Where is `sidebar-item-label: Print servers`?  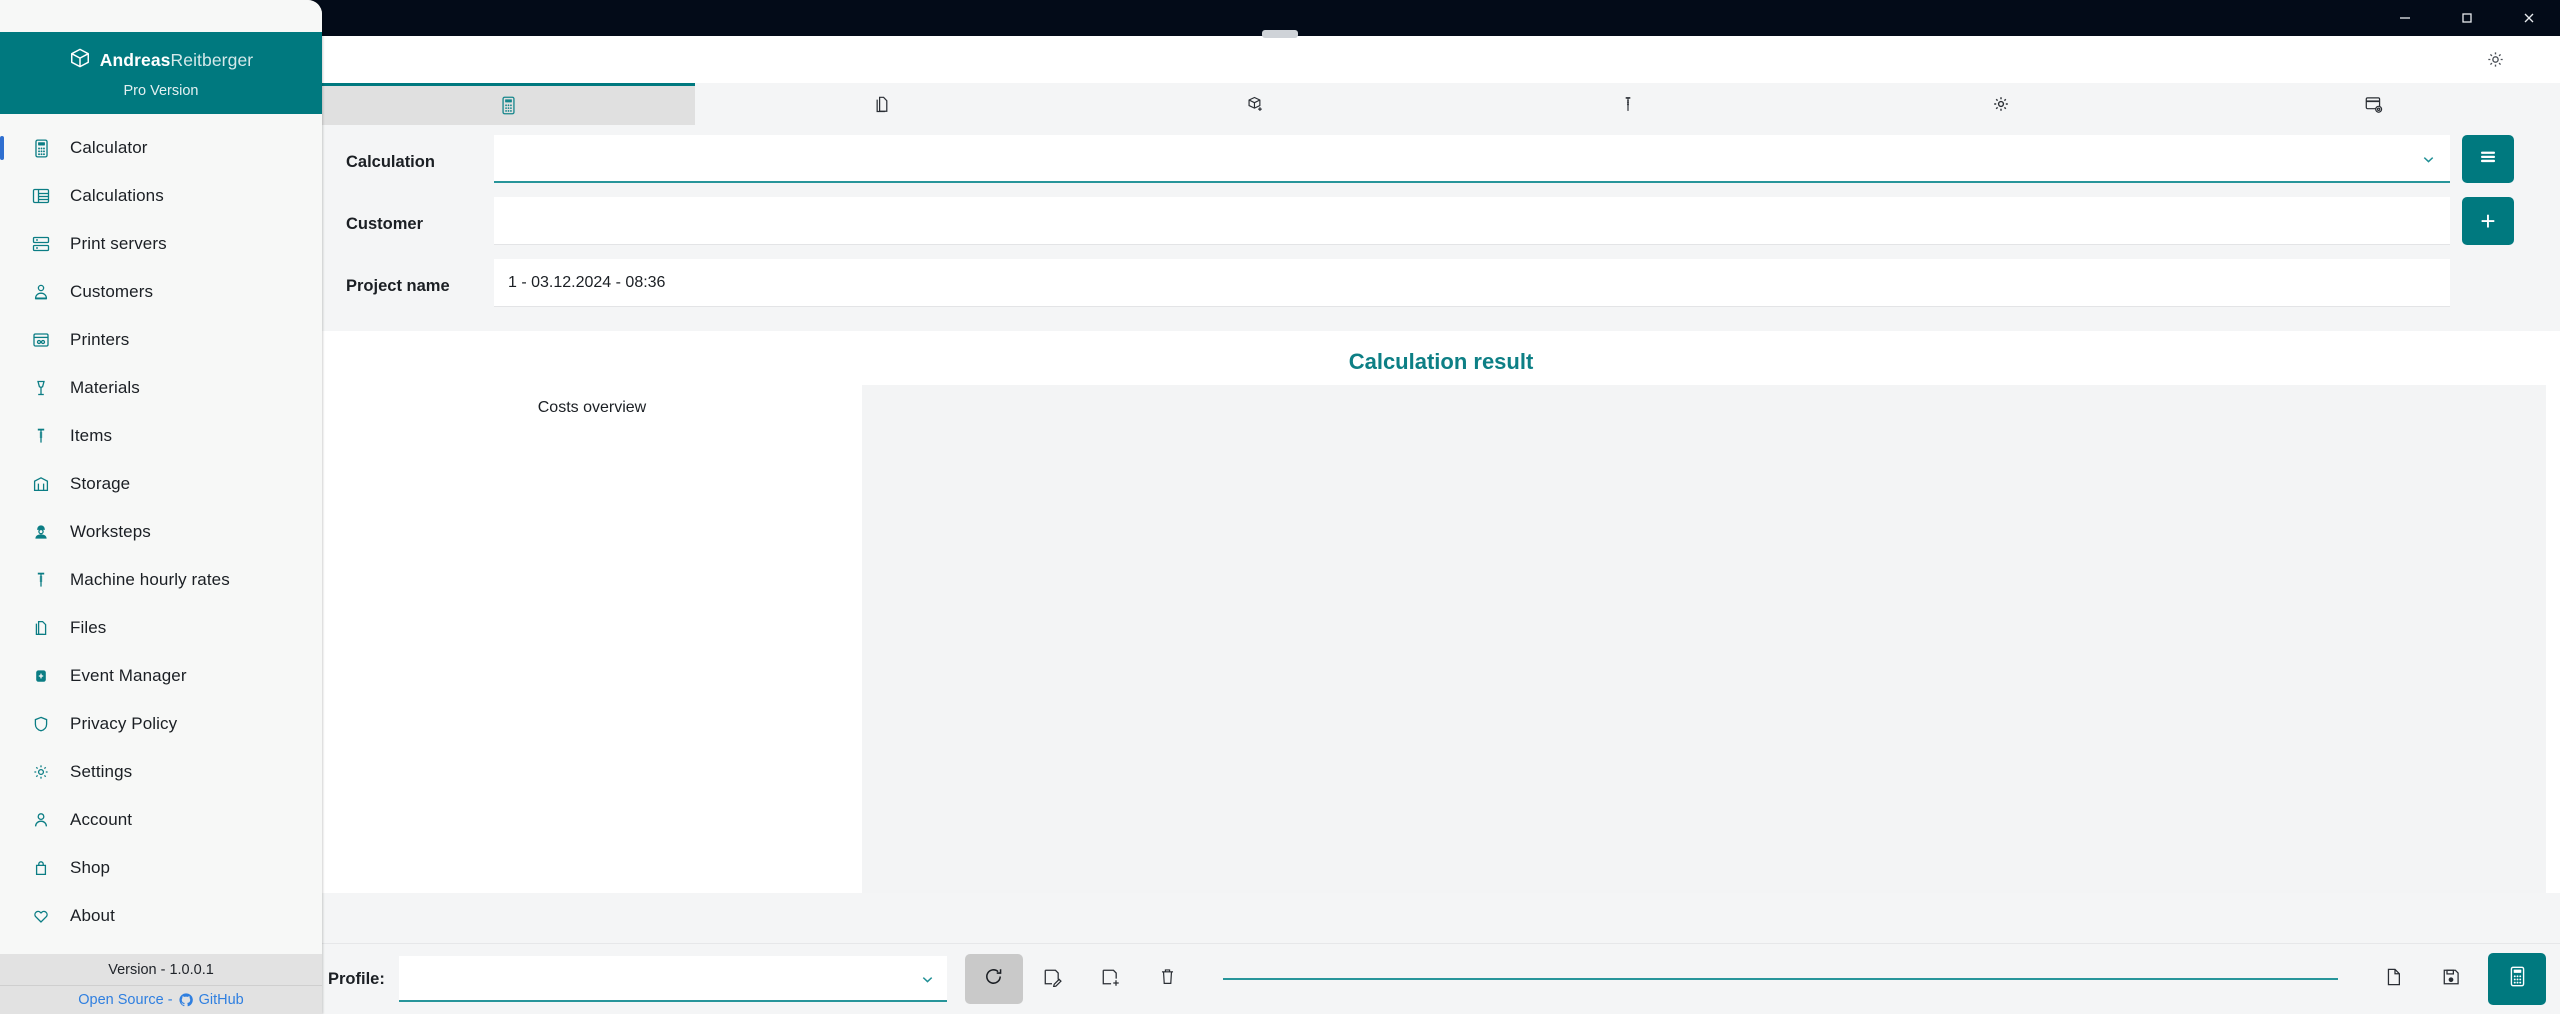 sidebar-item-label: Print servers is located at coordinates (118, 243).